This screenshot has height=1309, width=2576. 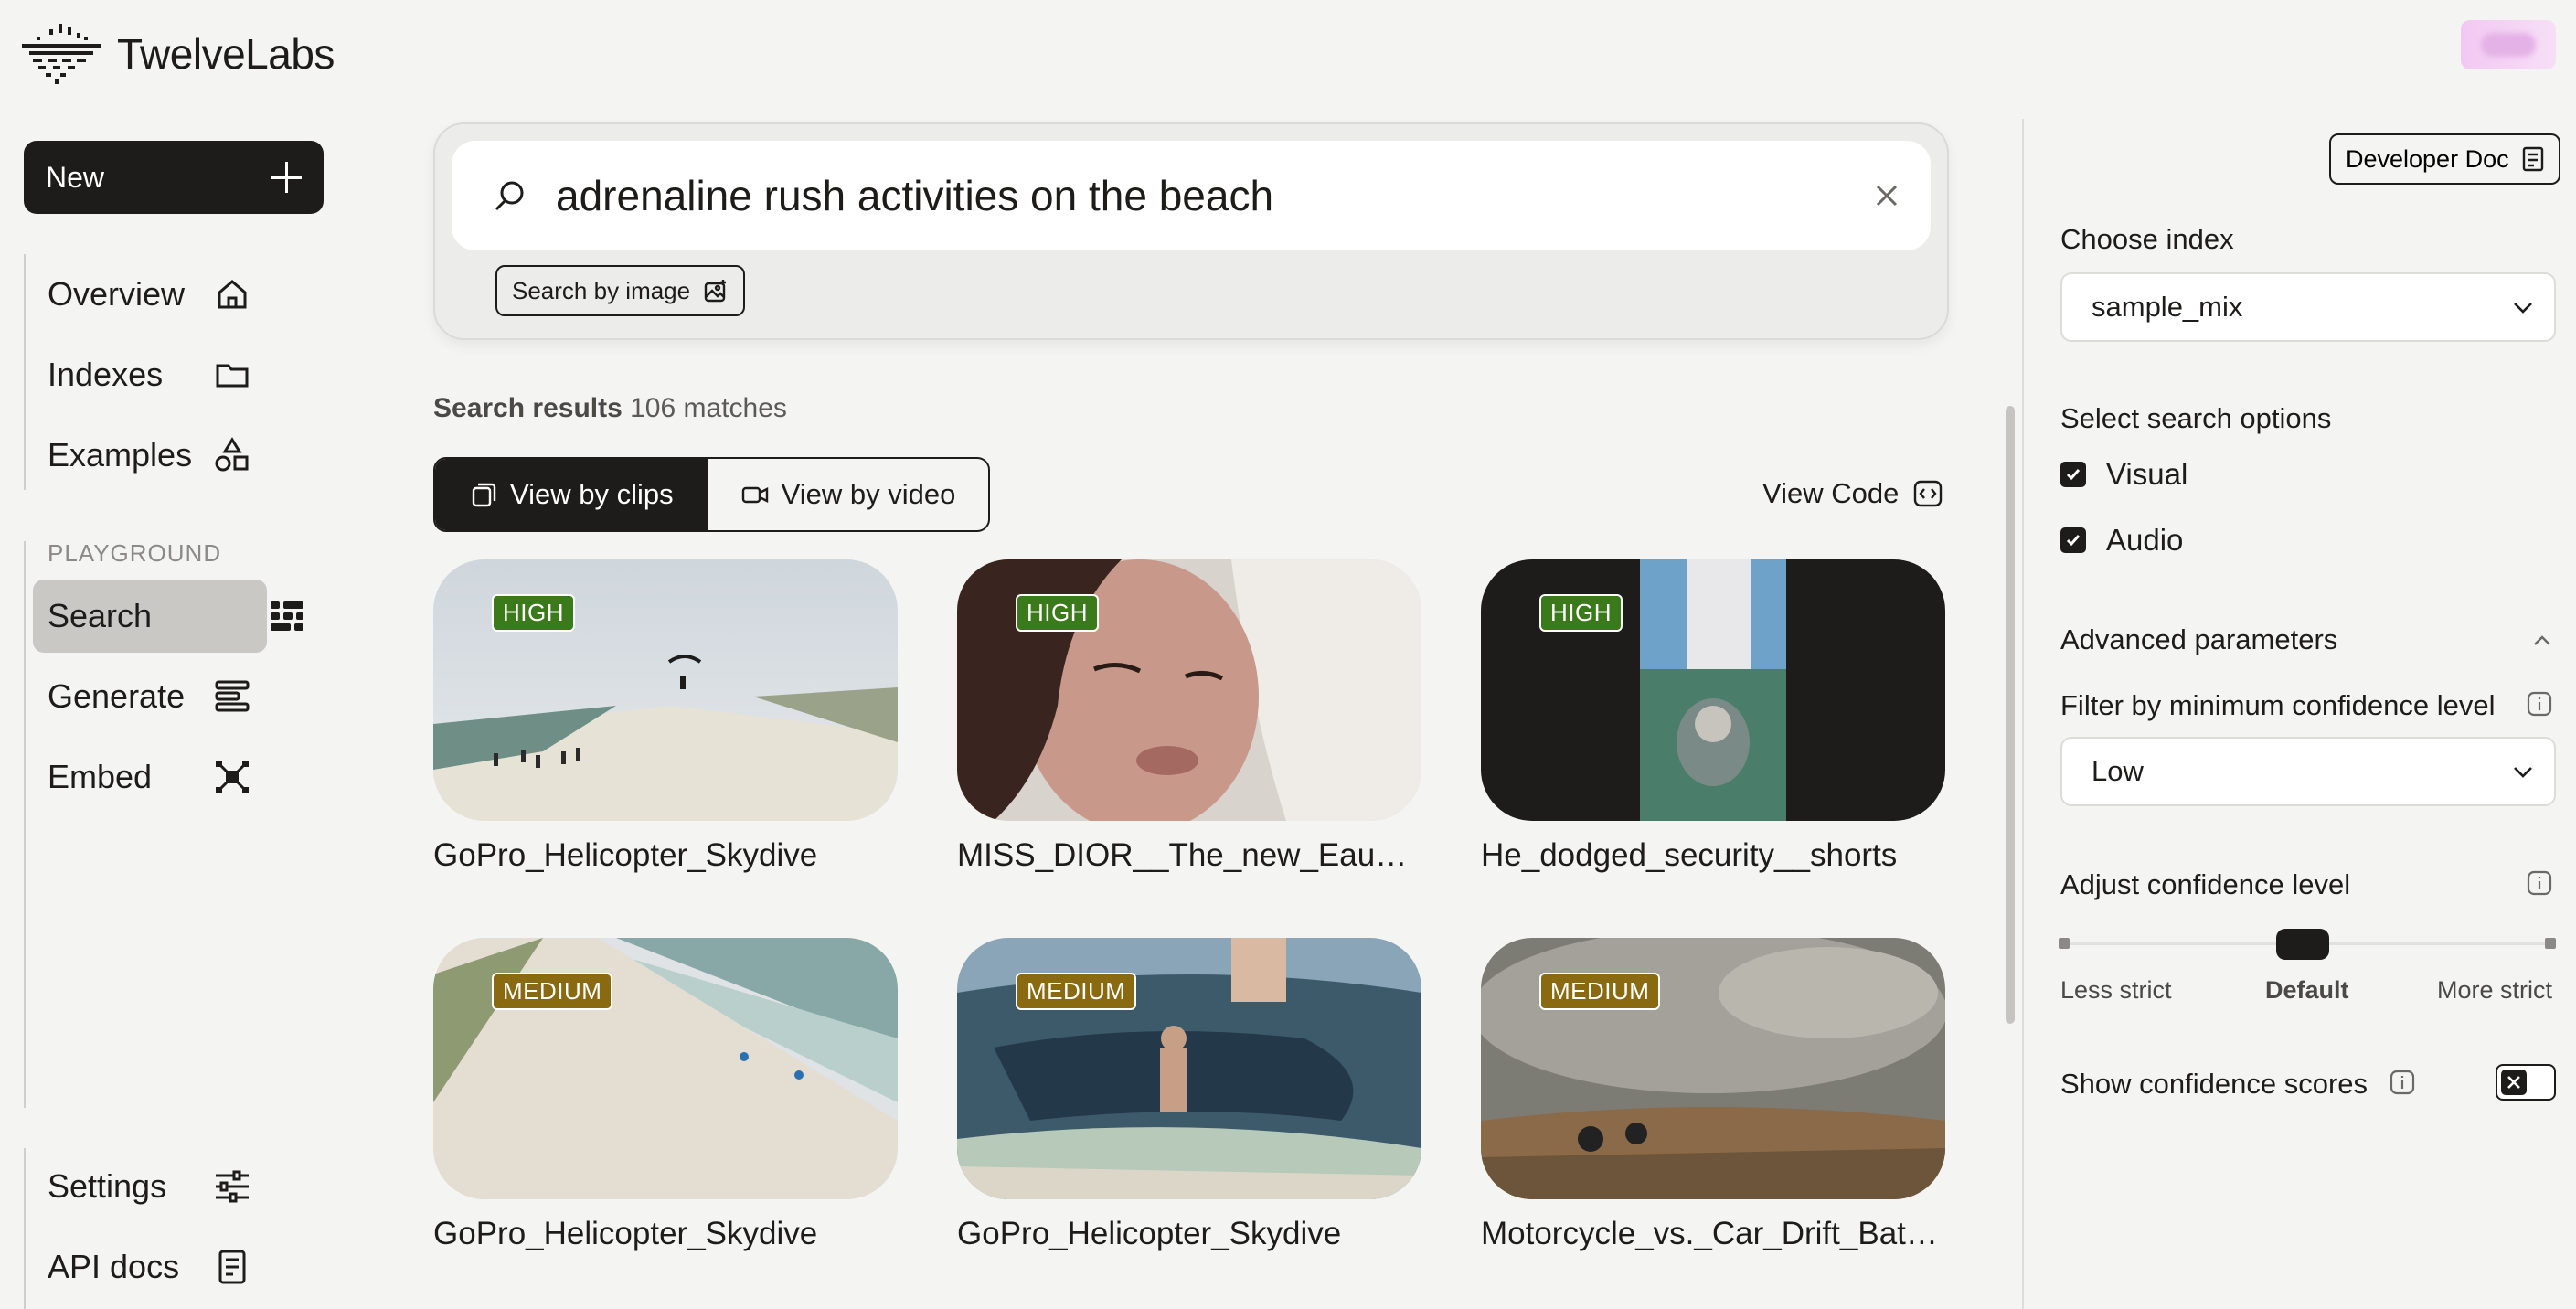 I want to click on results-scrollbar, so click(x=2010, y=715).